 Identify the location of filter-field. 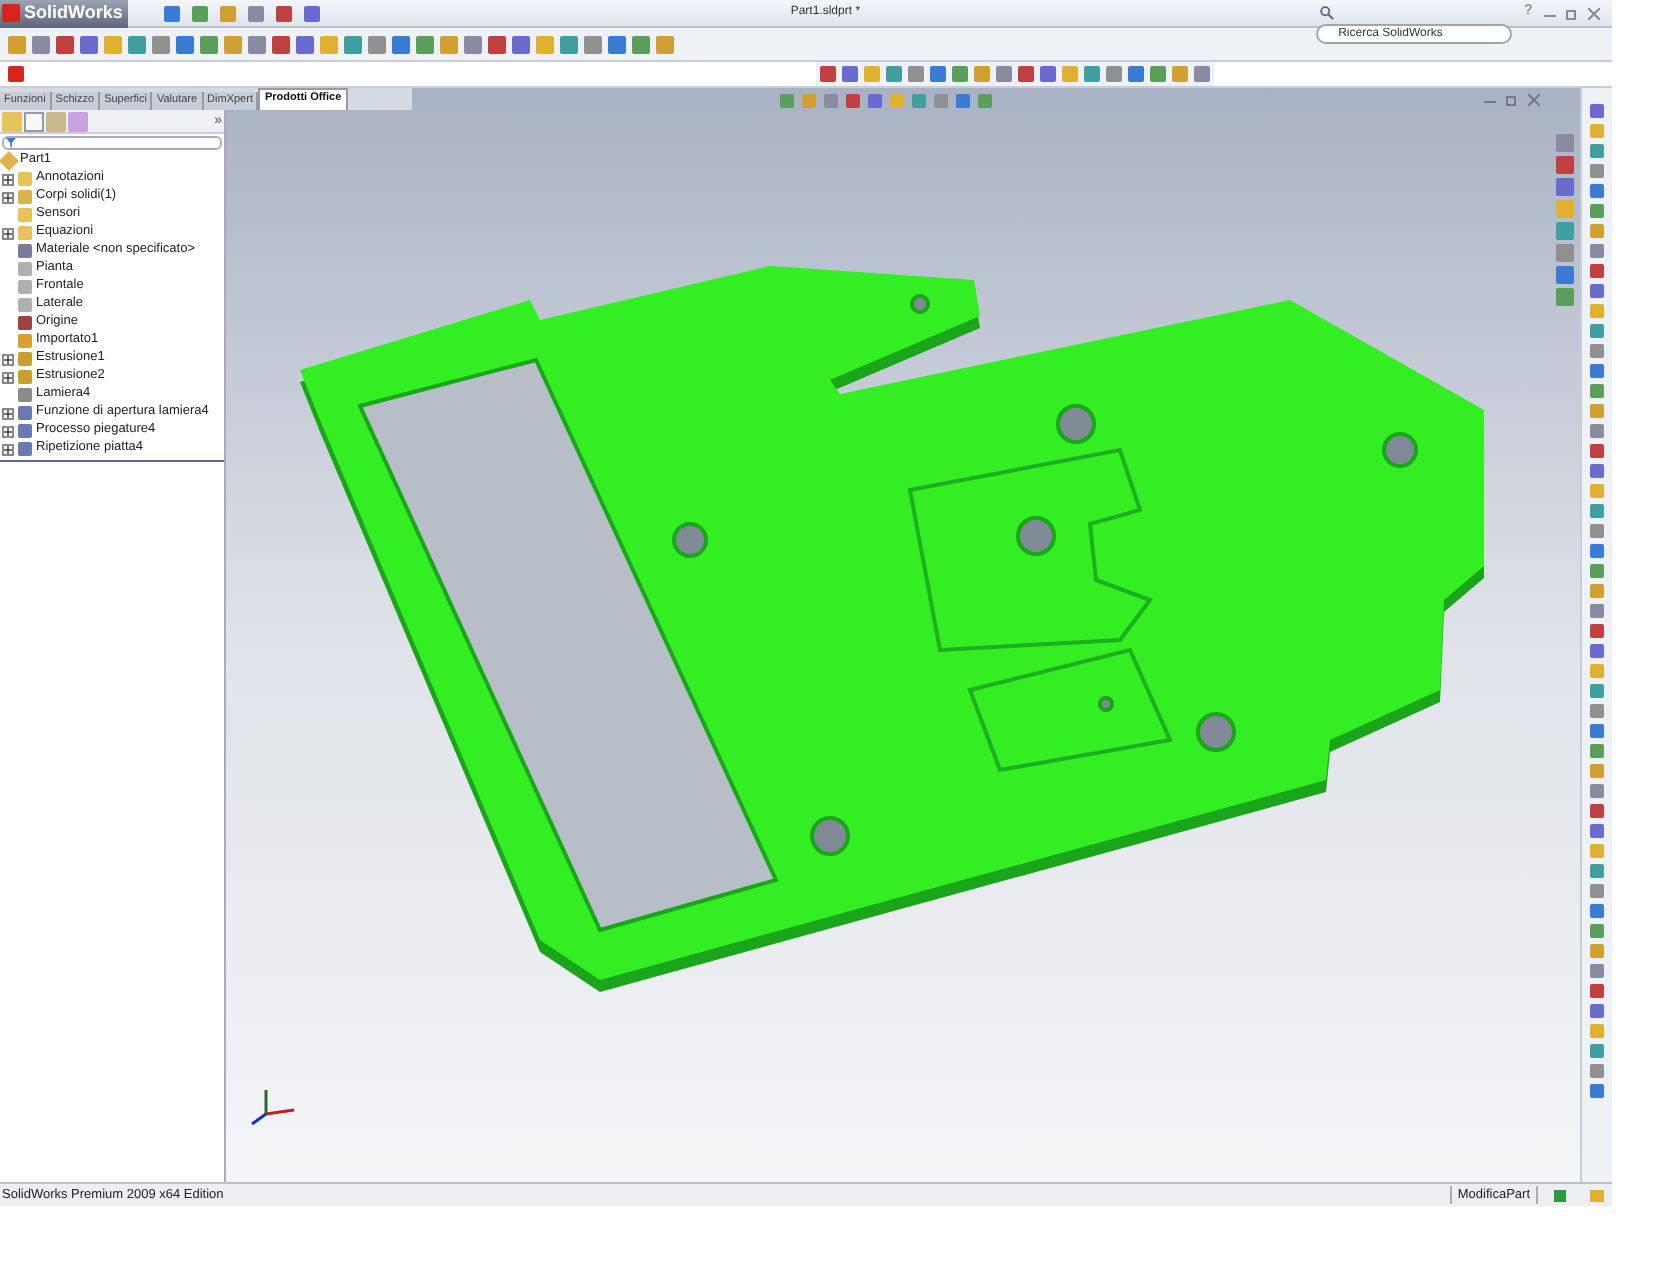
(112, 143).